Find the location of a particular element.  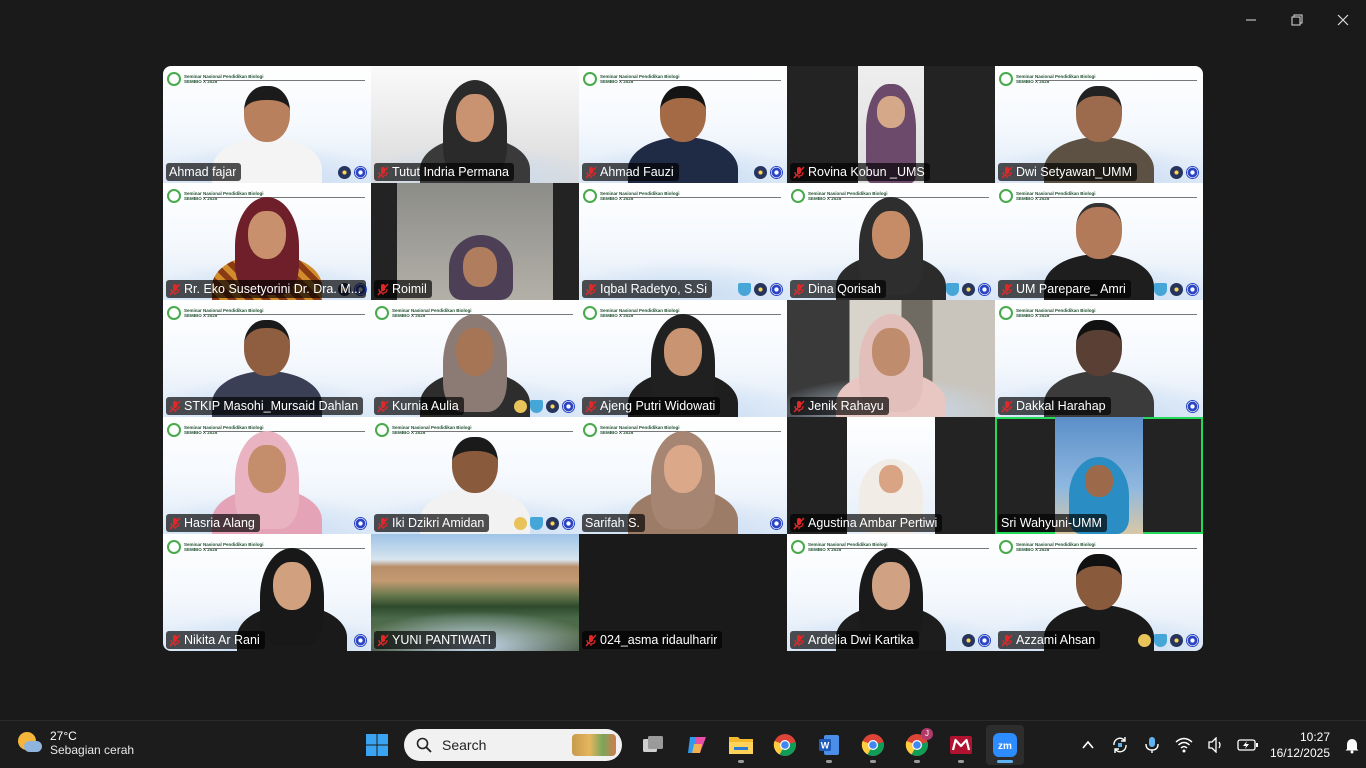

battery-charging-icon is located at coordinates (1247, 745).